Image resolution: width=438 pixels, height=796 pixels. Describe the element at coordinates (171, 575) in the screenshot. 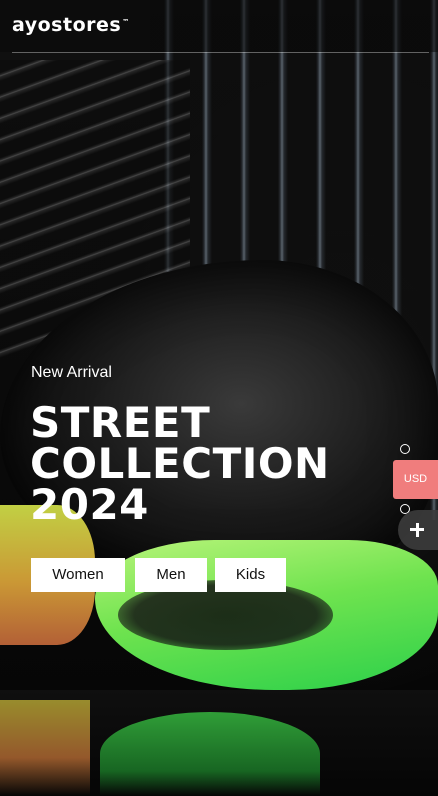

I see `men-button: Men` at that location.